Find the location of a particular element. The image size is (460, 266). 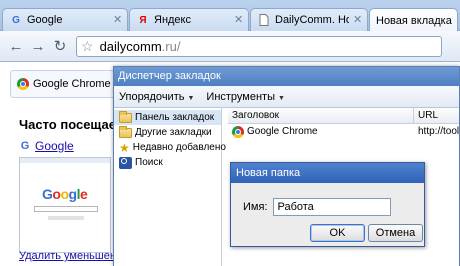

ntp-header: Google Chrome is located at coordinates (62, 84).